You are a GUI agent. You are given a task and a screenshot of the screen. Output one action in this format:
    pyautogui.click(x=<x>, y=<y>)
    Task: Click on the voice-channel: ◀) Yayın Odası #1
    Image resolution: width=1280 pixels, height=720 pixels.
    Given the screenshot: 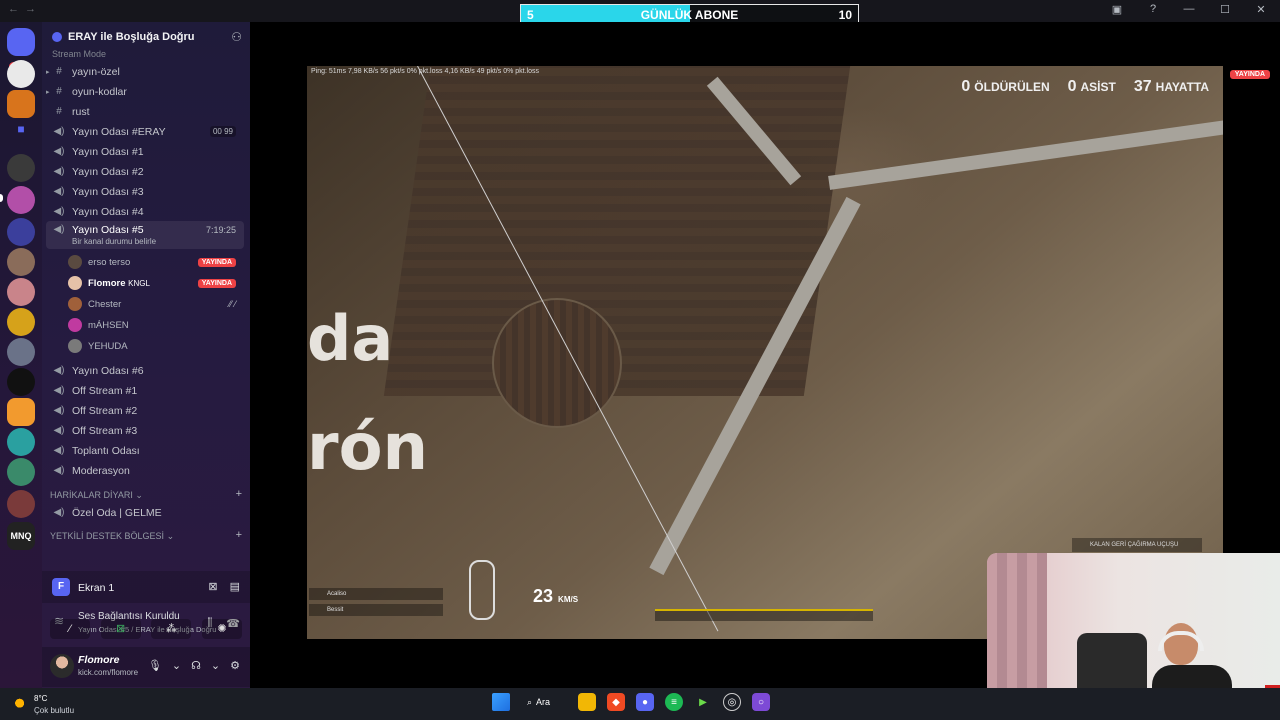 What is the action you would take?
    pyautogui.click(x=145, y=151)
    